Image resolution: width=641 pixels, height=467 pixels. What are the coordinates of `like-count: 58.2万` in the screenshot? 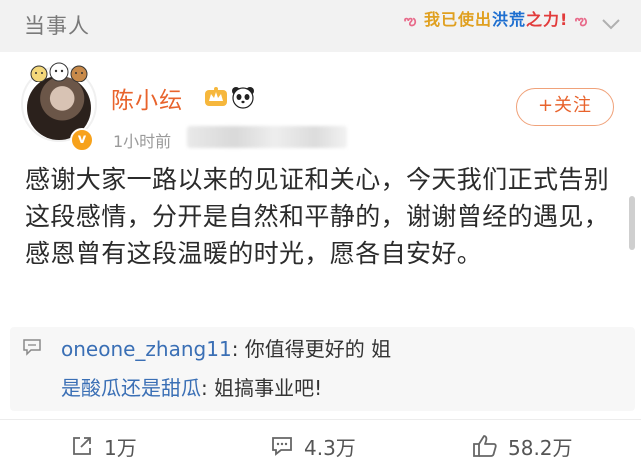 It's located at (540, 447).